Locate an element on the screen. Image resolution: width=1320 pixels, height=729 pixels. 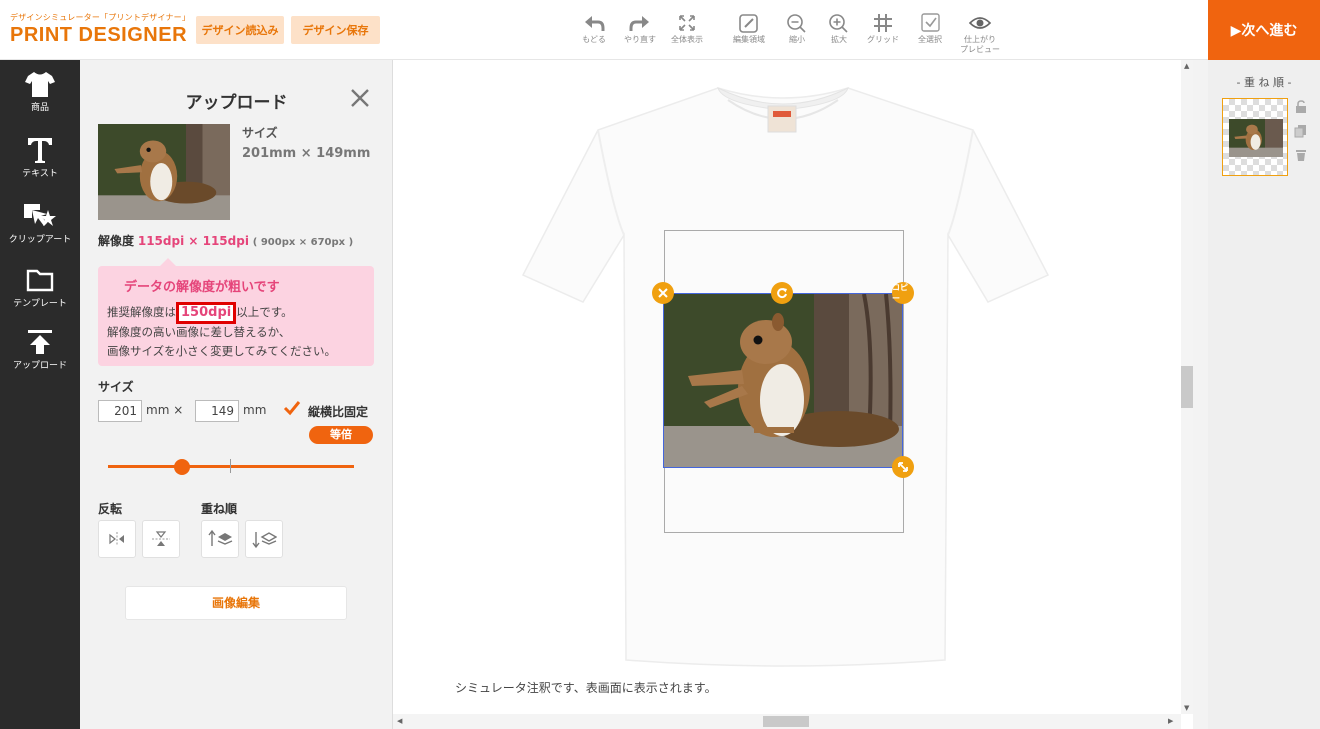
warning-line-3: 画像サイズを小さく変更してみてください。 is located at coordinates (221, 351).